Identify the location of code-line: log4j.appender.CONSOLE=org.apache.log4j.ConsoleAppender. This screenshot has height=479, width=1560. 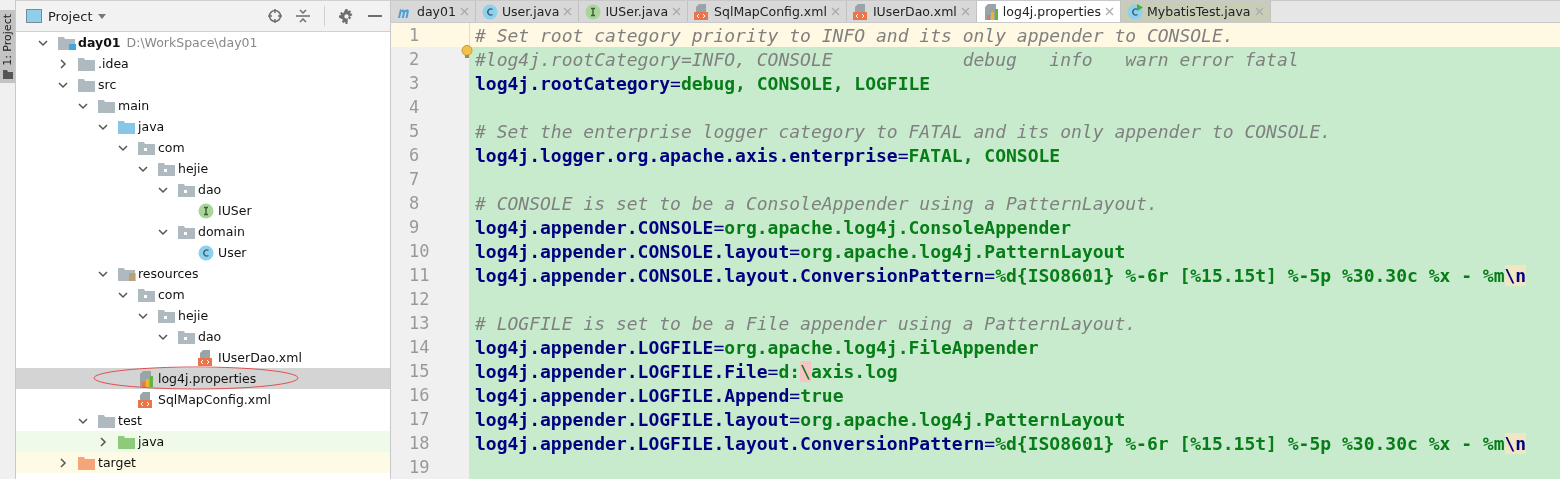
(773, 227).